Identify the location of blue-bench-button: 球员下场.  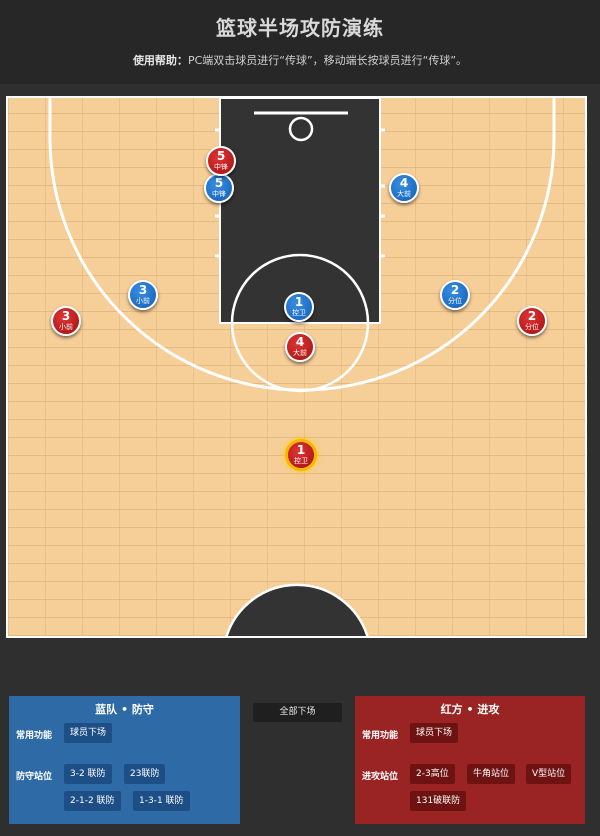
(88, 733).